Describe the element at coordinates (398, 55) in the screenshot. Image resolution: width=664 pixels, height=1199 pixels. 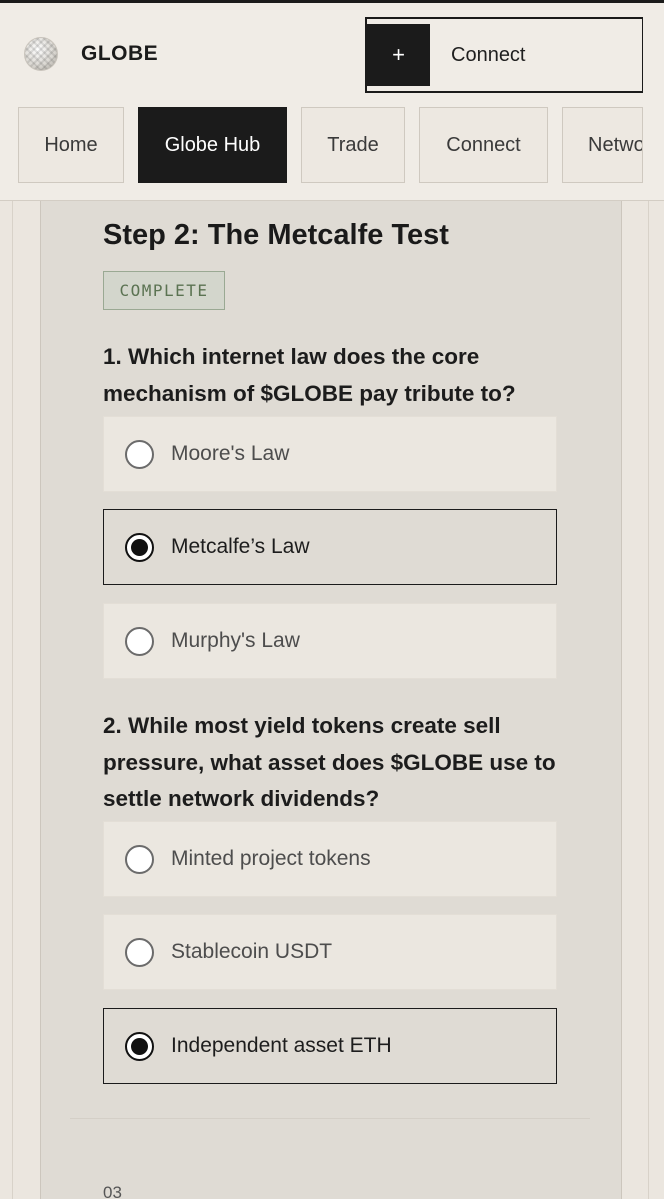
I see `plus-icon: +` at that location.